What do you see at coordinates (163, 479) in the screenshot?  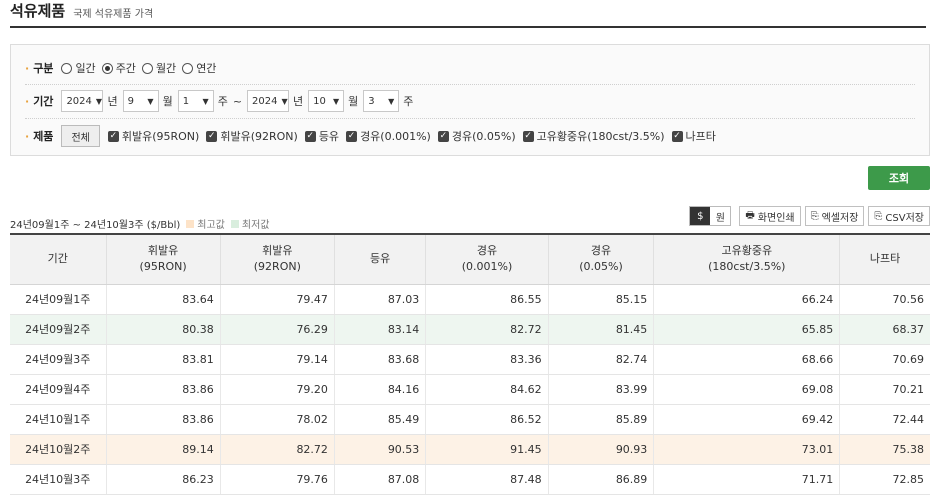 I see `price-cell: 86.23` at bounding box center [163, 479].